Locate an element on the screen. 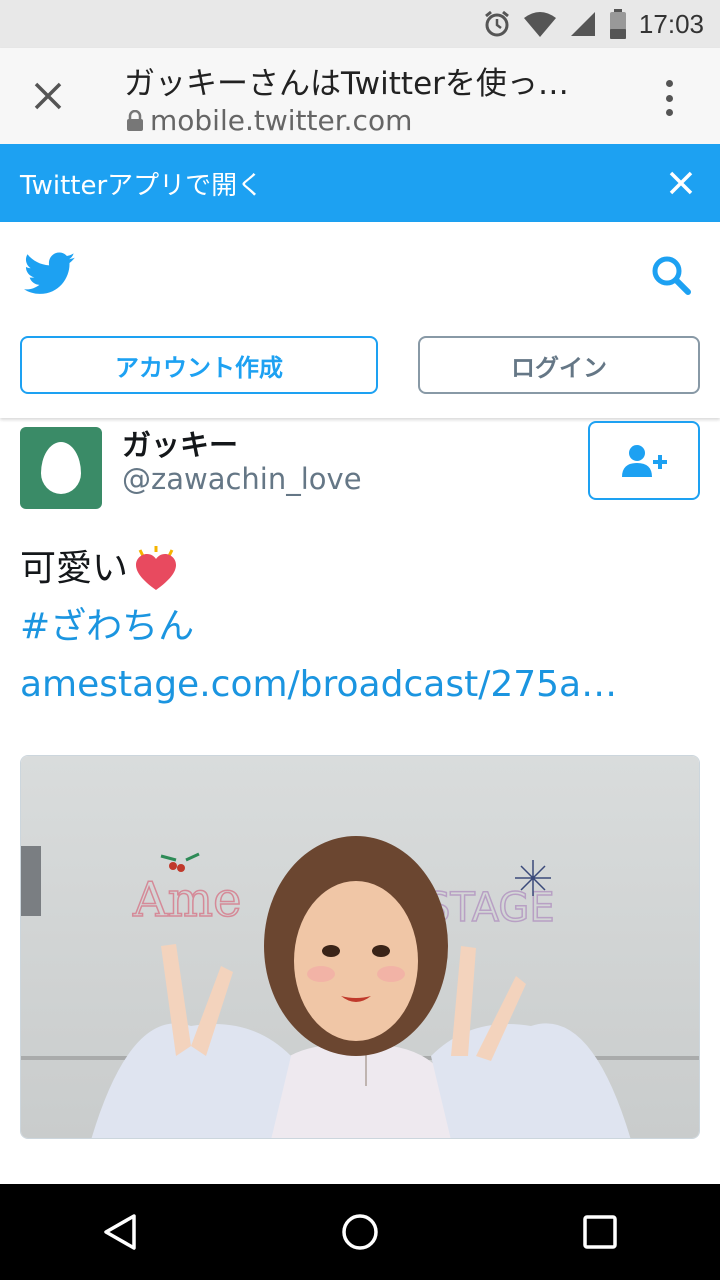  hashtag-link: #ざわちん is located at coordinates (107, 627).